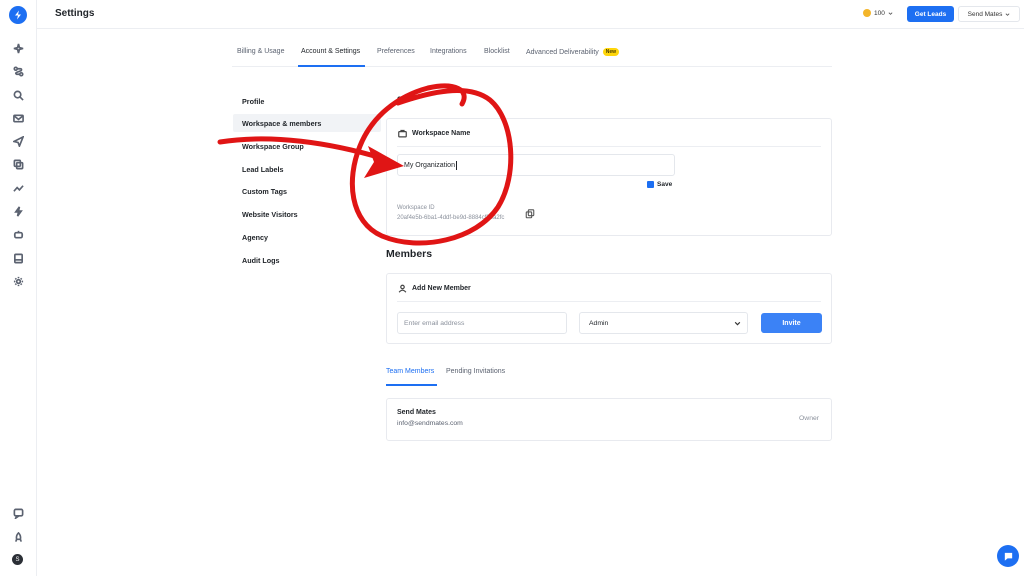 This screenshot has width=1024, height=576. I want to click on workspace-name-header: Workspace Name, so click(434, 133).